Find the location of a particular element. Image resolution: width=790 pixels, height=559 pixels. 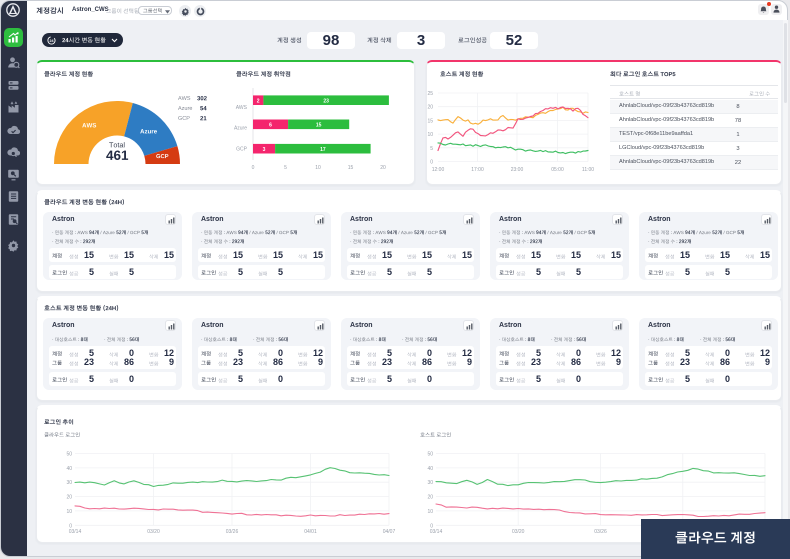

svg-text: 17:00 is located at coordinates (477, 170).